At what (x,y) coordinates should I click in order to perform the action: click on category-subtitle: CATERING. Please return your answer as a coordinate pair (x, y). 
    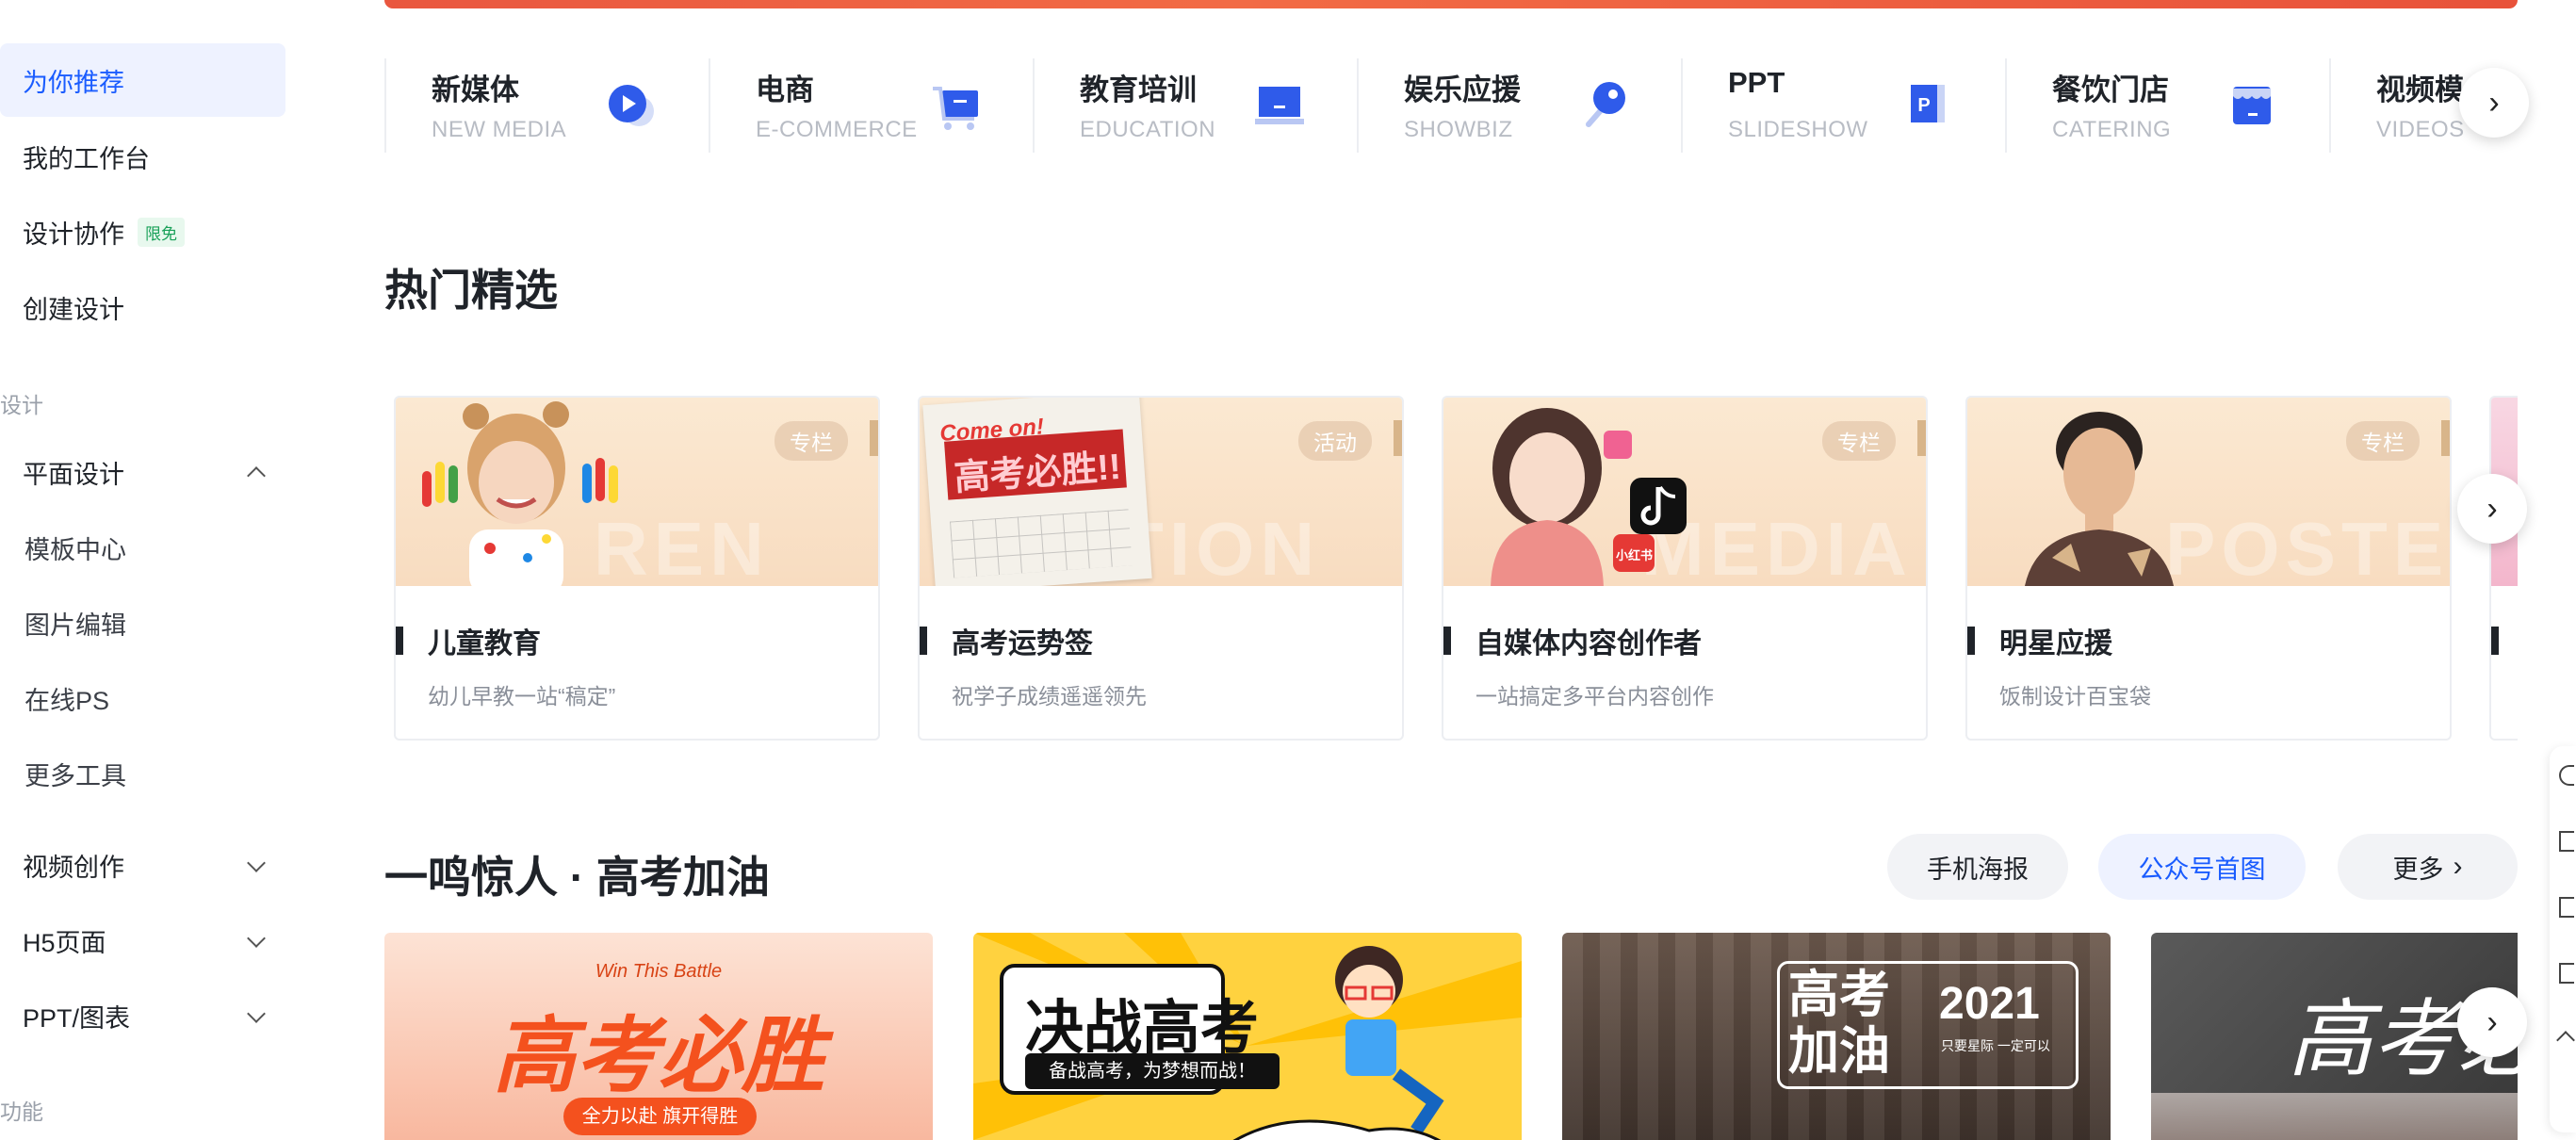
    Looking at the image, I should click on (2112, 129).